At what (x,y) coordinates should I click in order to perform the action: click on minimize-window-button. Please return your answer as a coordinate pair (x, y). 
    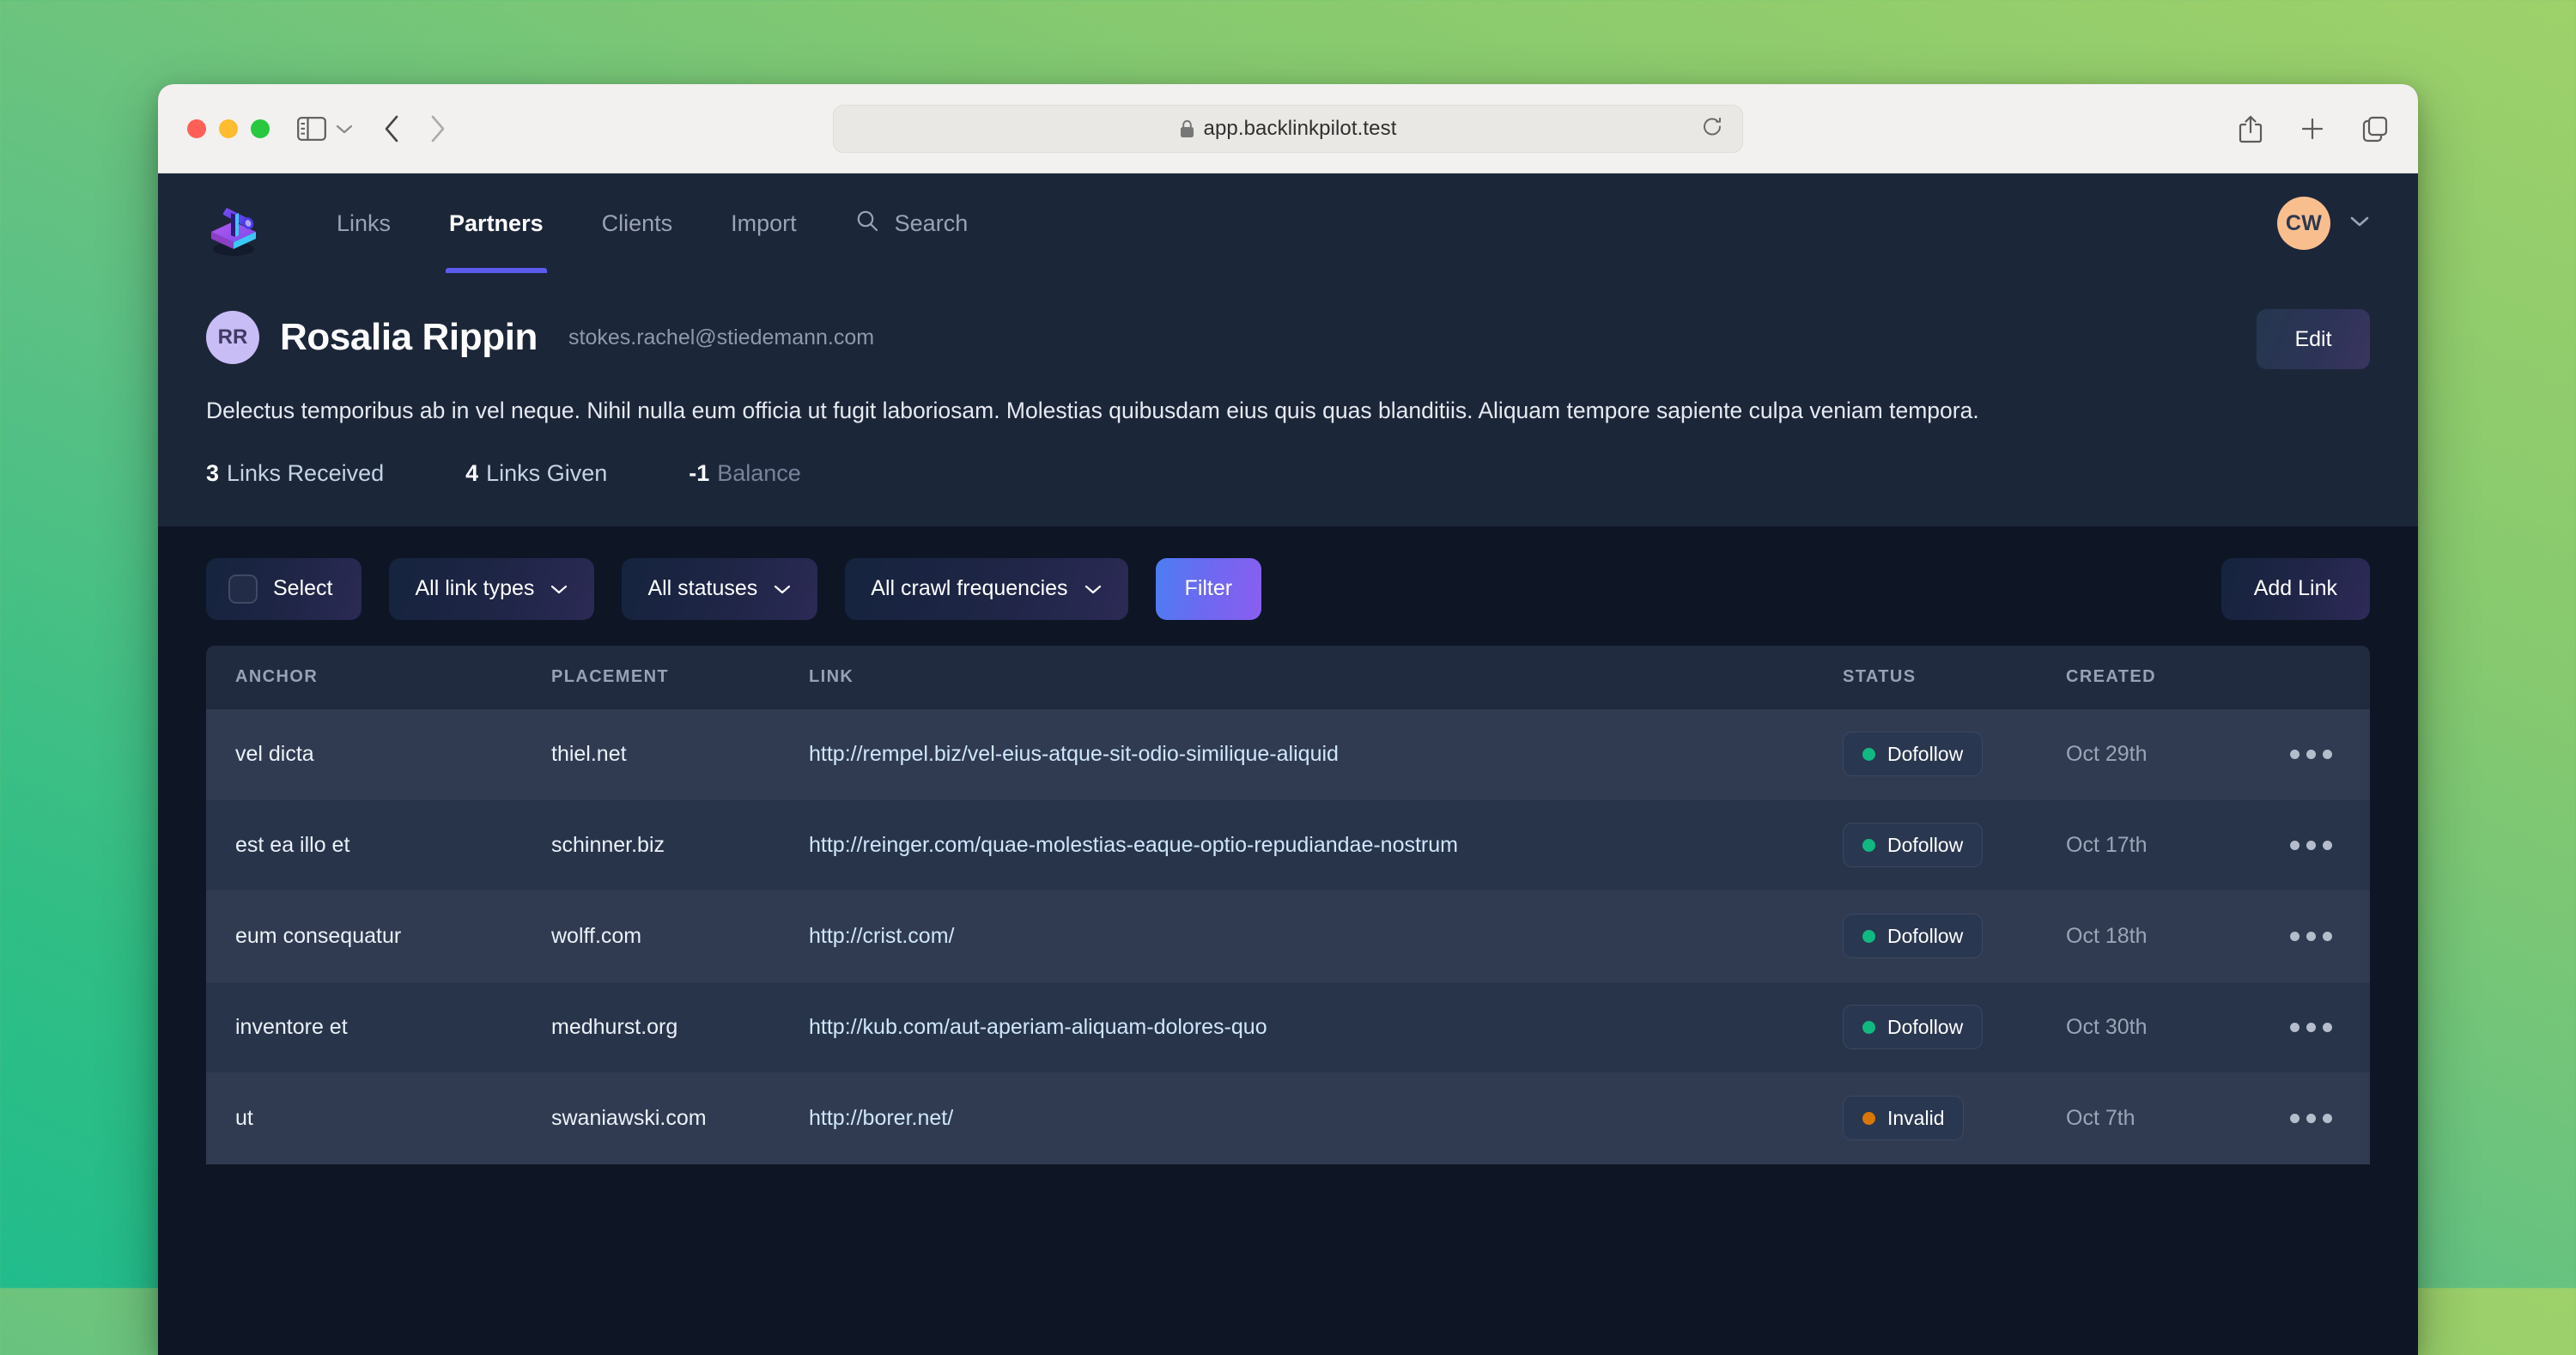
    Looking at the image, I should click on (229, 128).